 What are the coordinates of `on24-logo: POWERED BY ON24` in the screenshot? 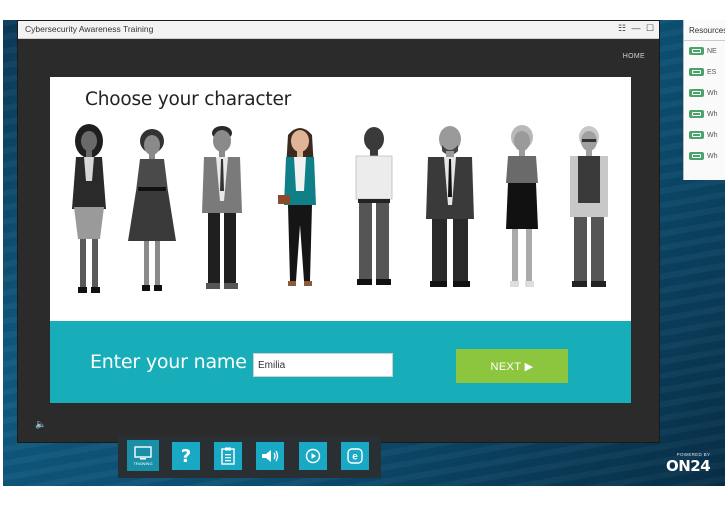 It's located at (688, 463).